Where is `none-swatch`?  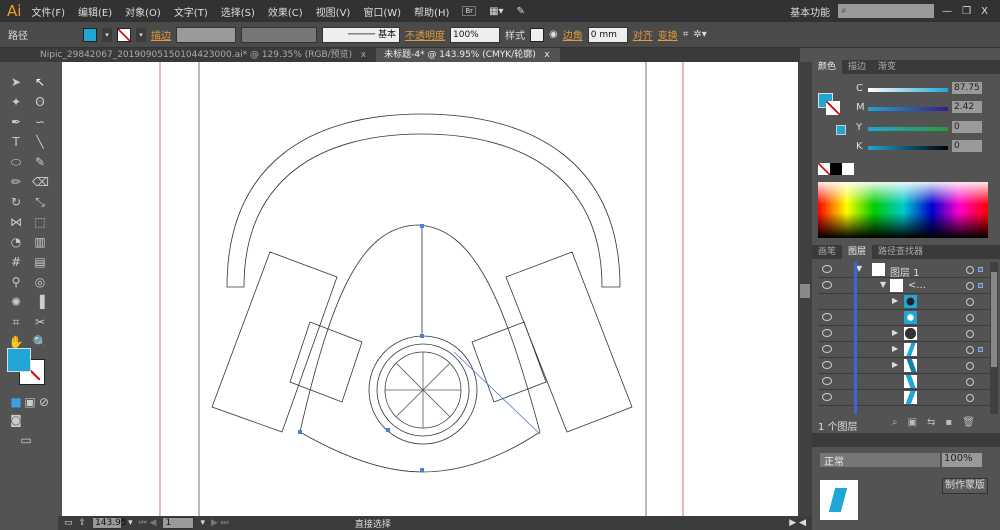
none-swatch is located at coordinates (824, 169).